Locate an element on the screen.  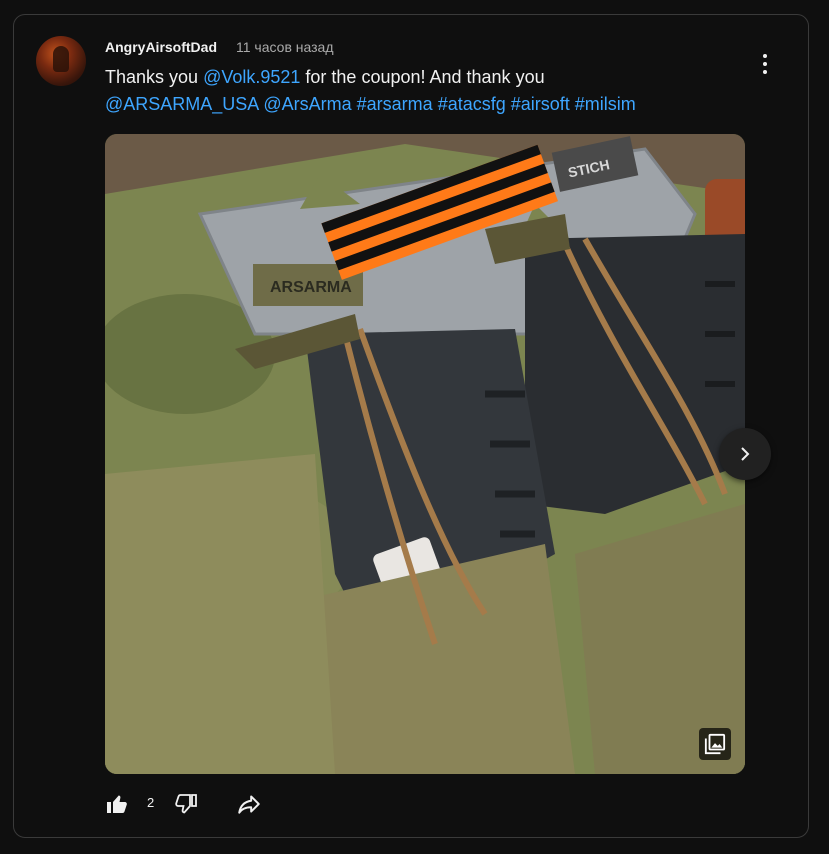
share-icon is located at coordinates (249, 804).